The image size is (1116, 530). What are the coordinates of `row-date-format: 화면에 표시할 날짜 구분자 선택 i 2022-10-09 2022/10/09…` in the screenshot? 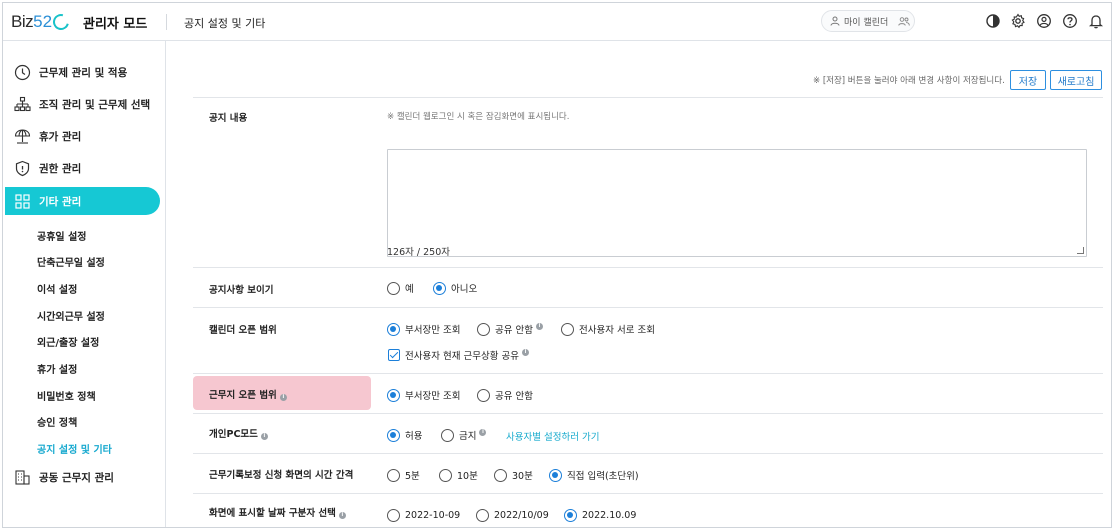 It's located at (648, 510).